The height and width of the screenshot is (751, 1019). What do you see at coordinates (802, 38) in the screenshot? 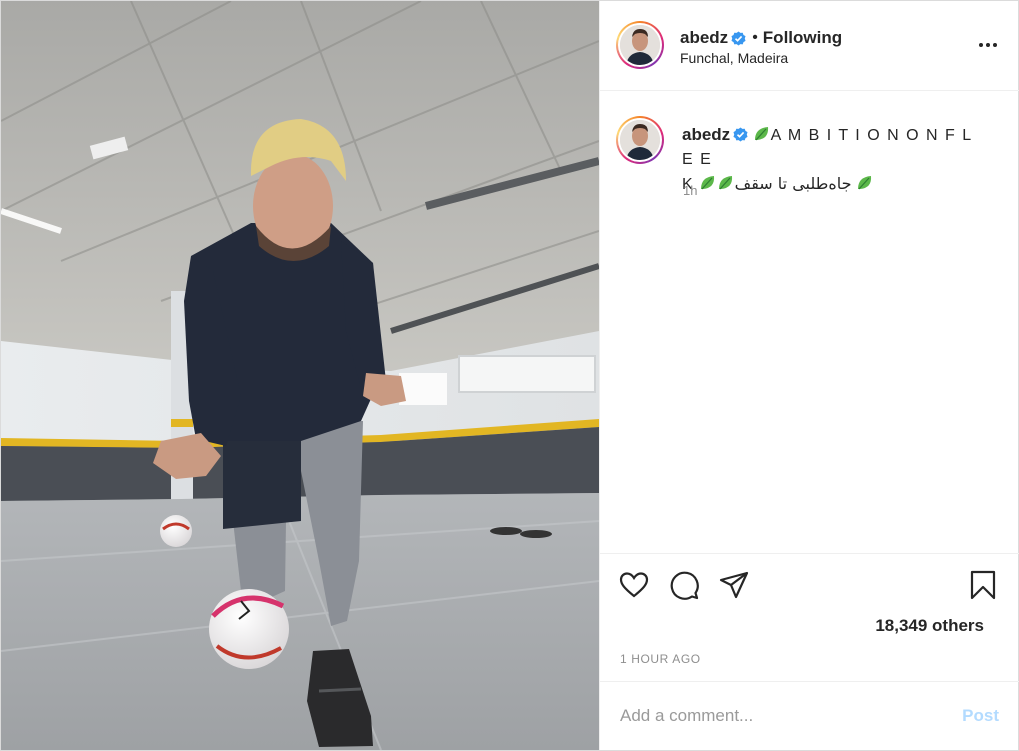
I see `following-button: Following` at bounding box center [802, 38].